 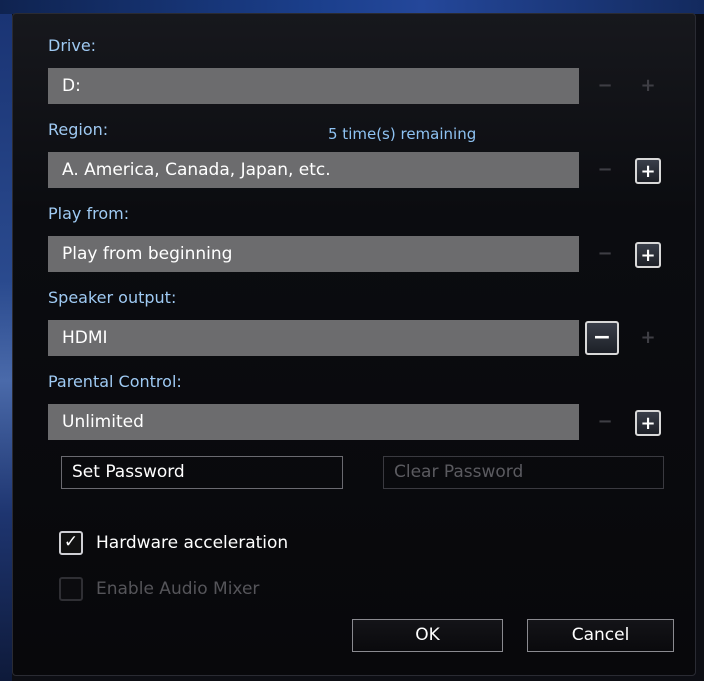 I want to click on hardware-acceleration-label: Hardware acceleration, so click(x=192, y=543).